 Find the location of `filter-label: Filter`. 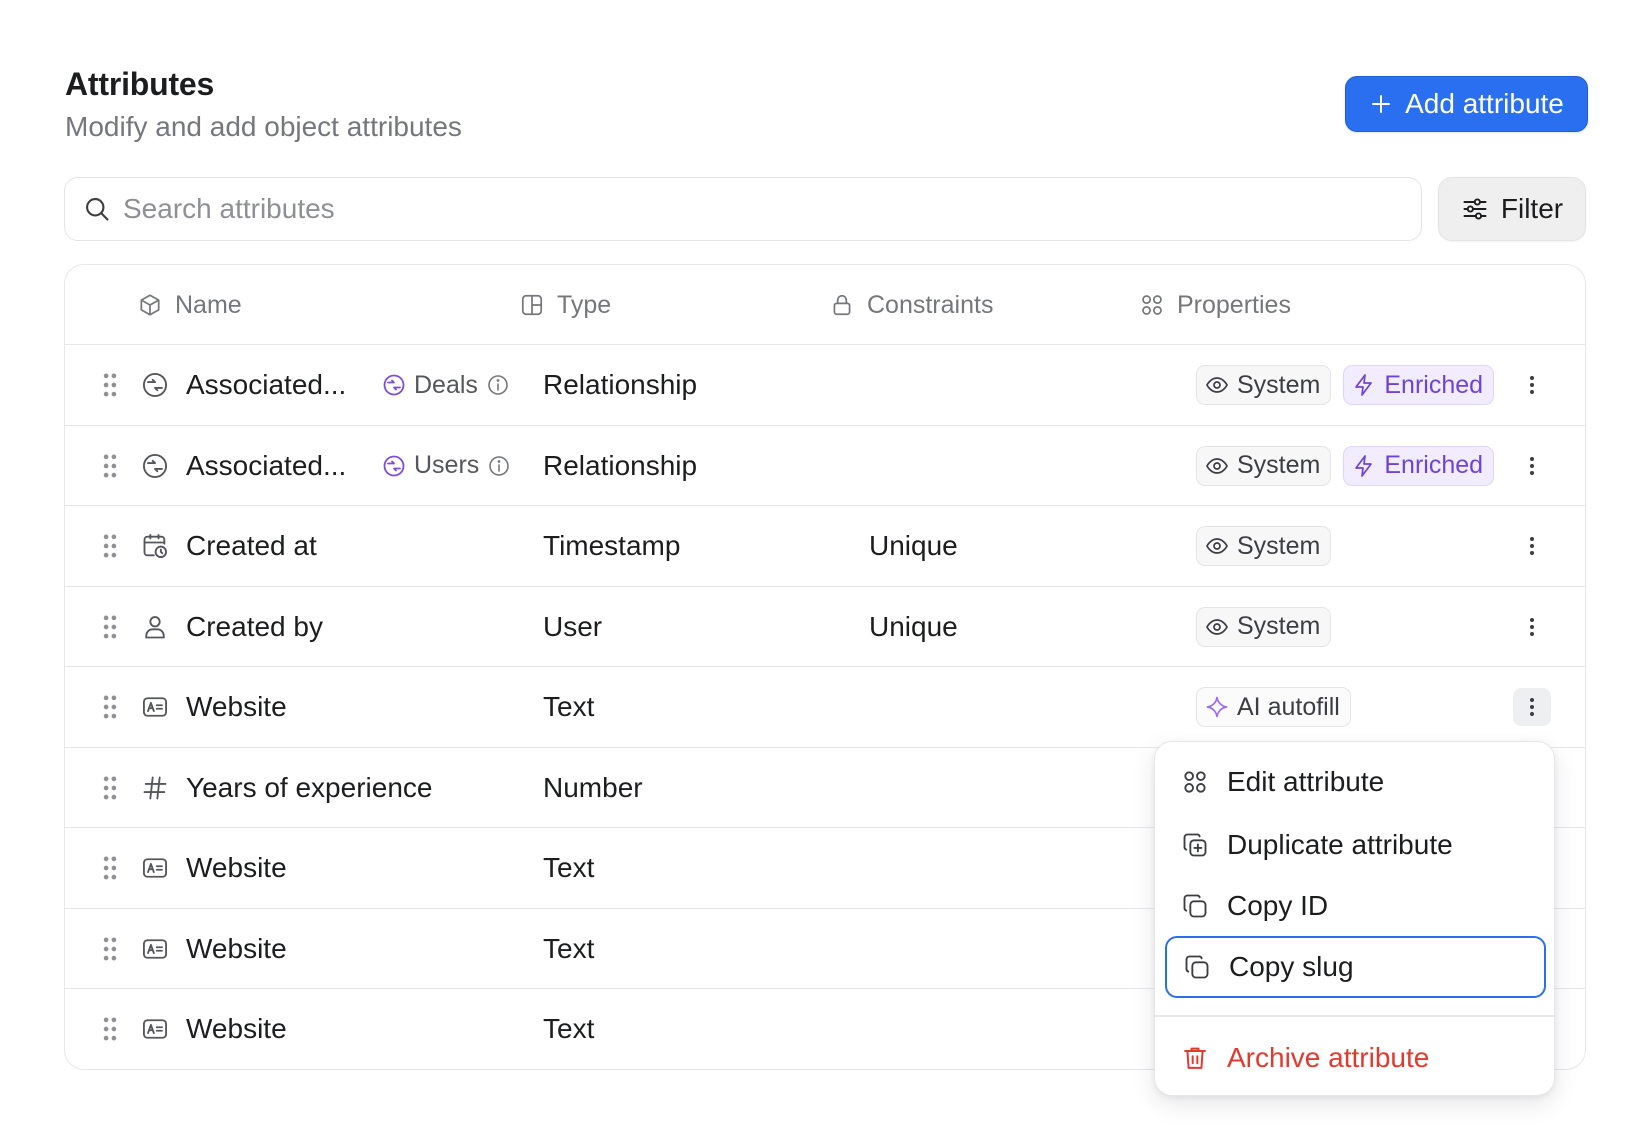

filter-label: Filter is located at coordinates (1532, 208).